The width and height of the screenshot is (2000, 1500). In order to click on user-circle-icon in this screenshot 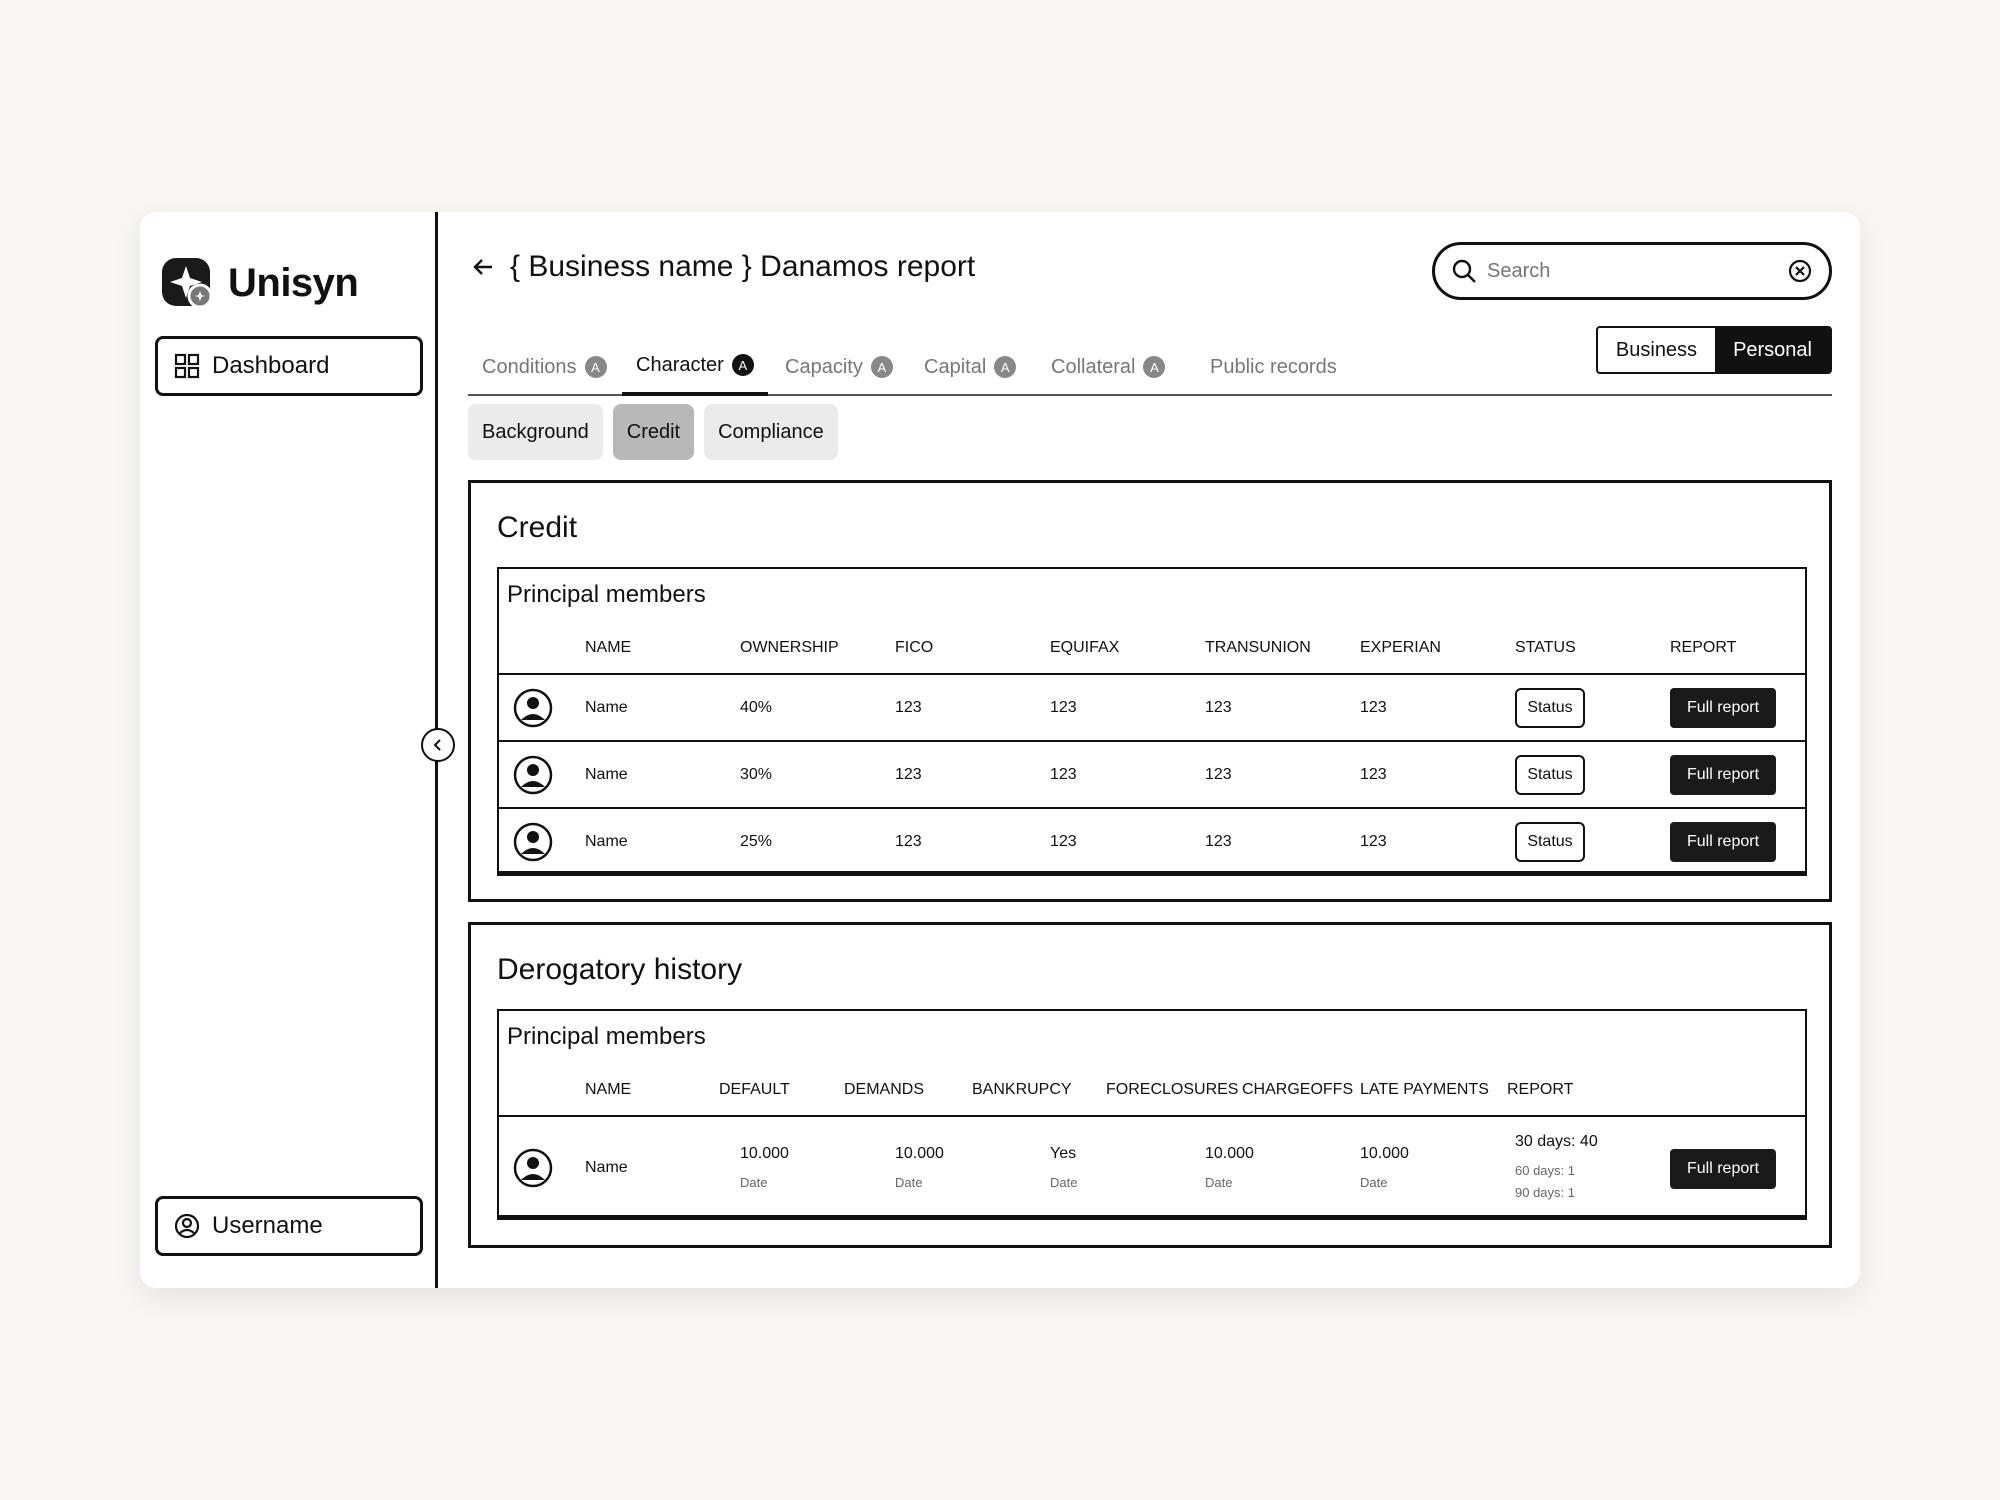, I will do `click(187, 1226)`.